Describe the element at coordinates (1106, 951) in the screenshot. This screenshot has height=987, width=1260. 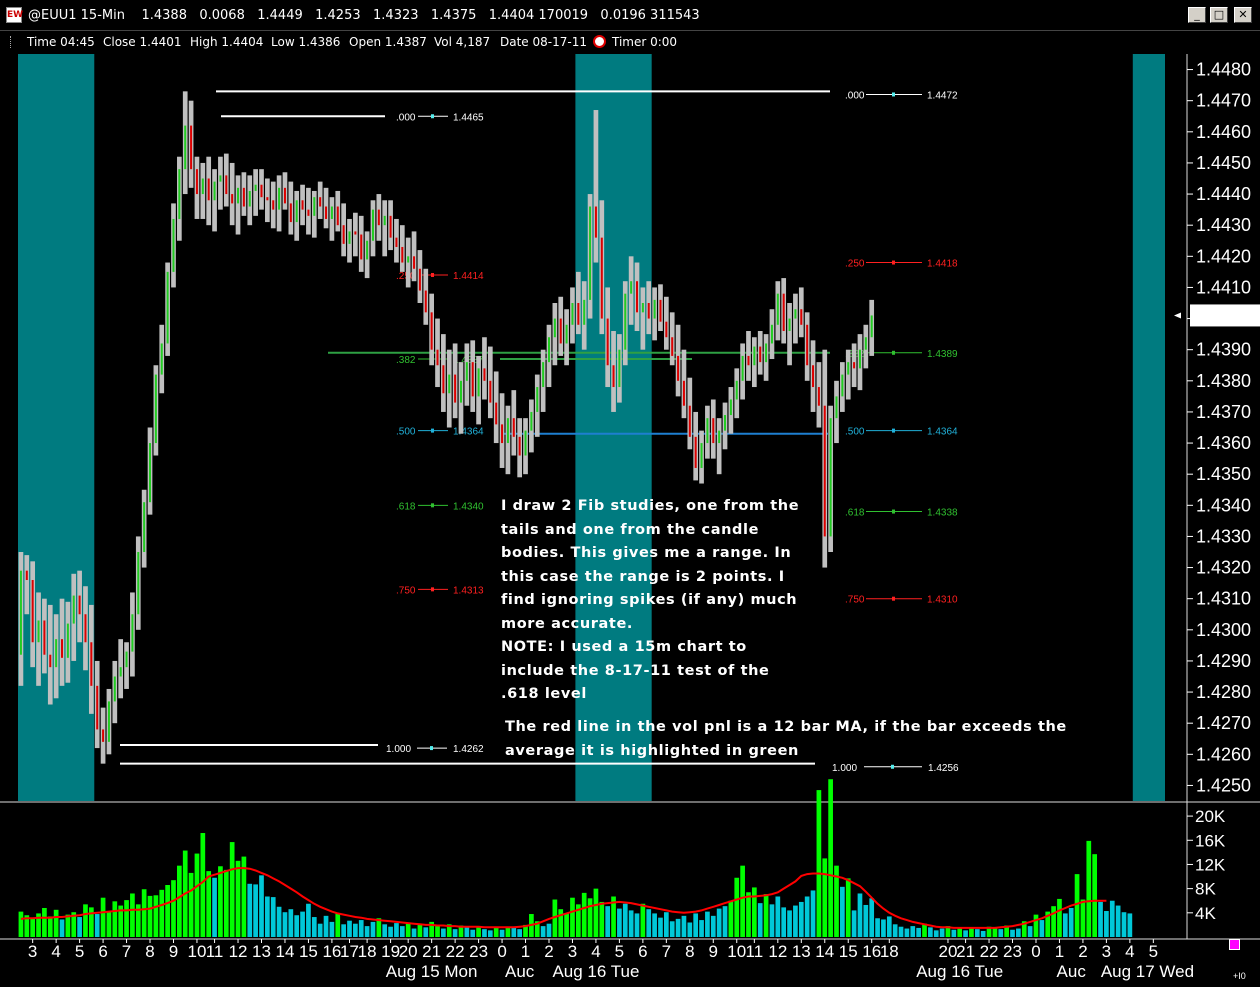
I see `x-tick-label-46: 3` at that location.